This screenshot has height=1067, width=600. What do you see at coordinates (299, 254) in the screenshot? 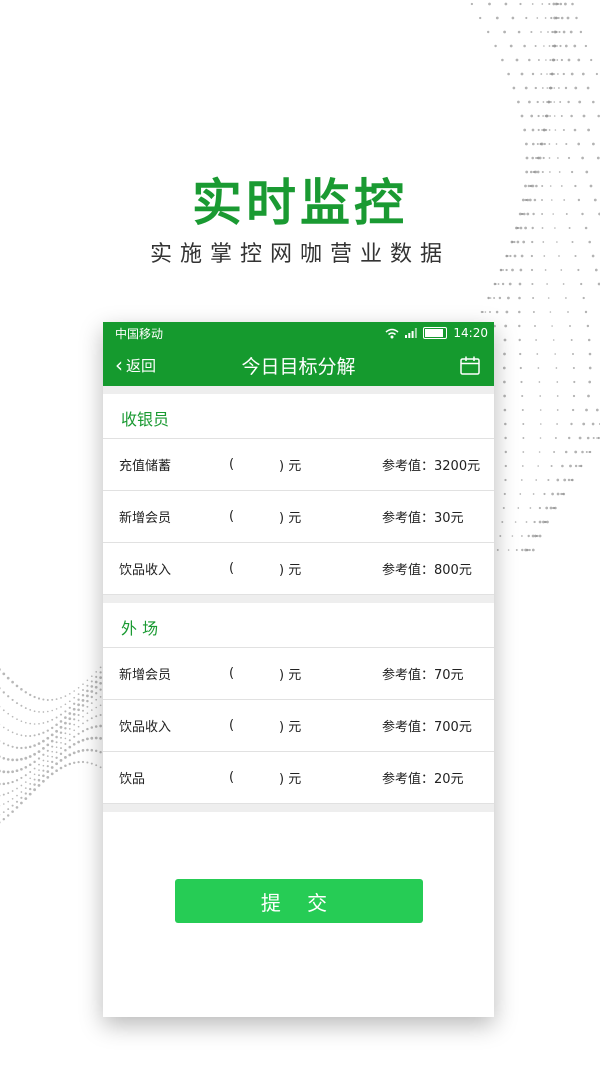
I see `promo-subtitle: 实施掌控网咖营业数据` at bounding box center [299, 254].